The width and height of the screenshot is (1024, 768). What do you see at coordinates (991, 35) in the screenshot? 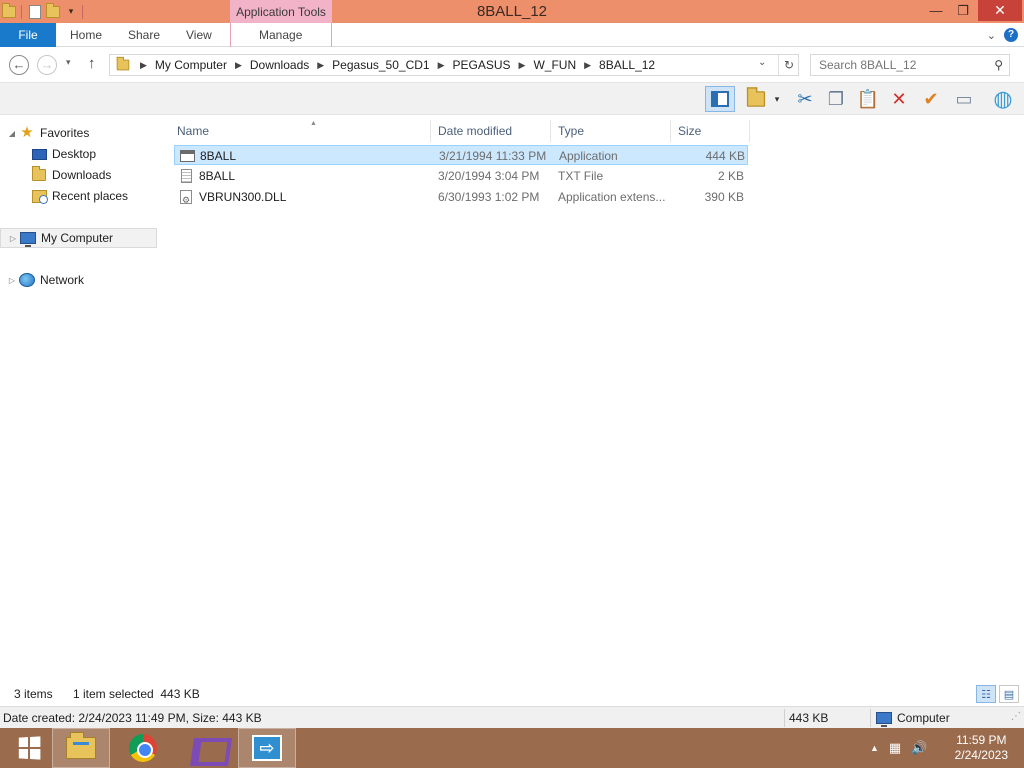
I see `expand-ribbon-icon: ⌄` at bounding box center [991, 35].